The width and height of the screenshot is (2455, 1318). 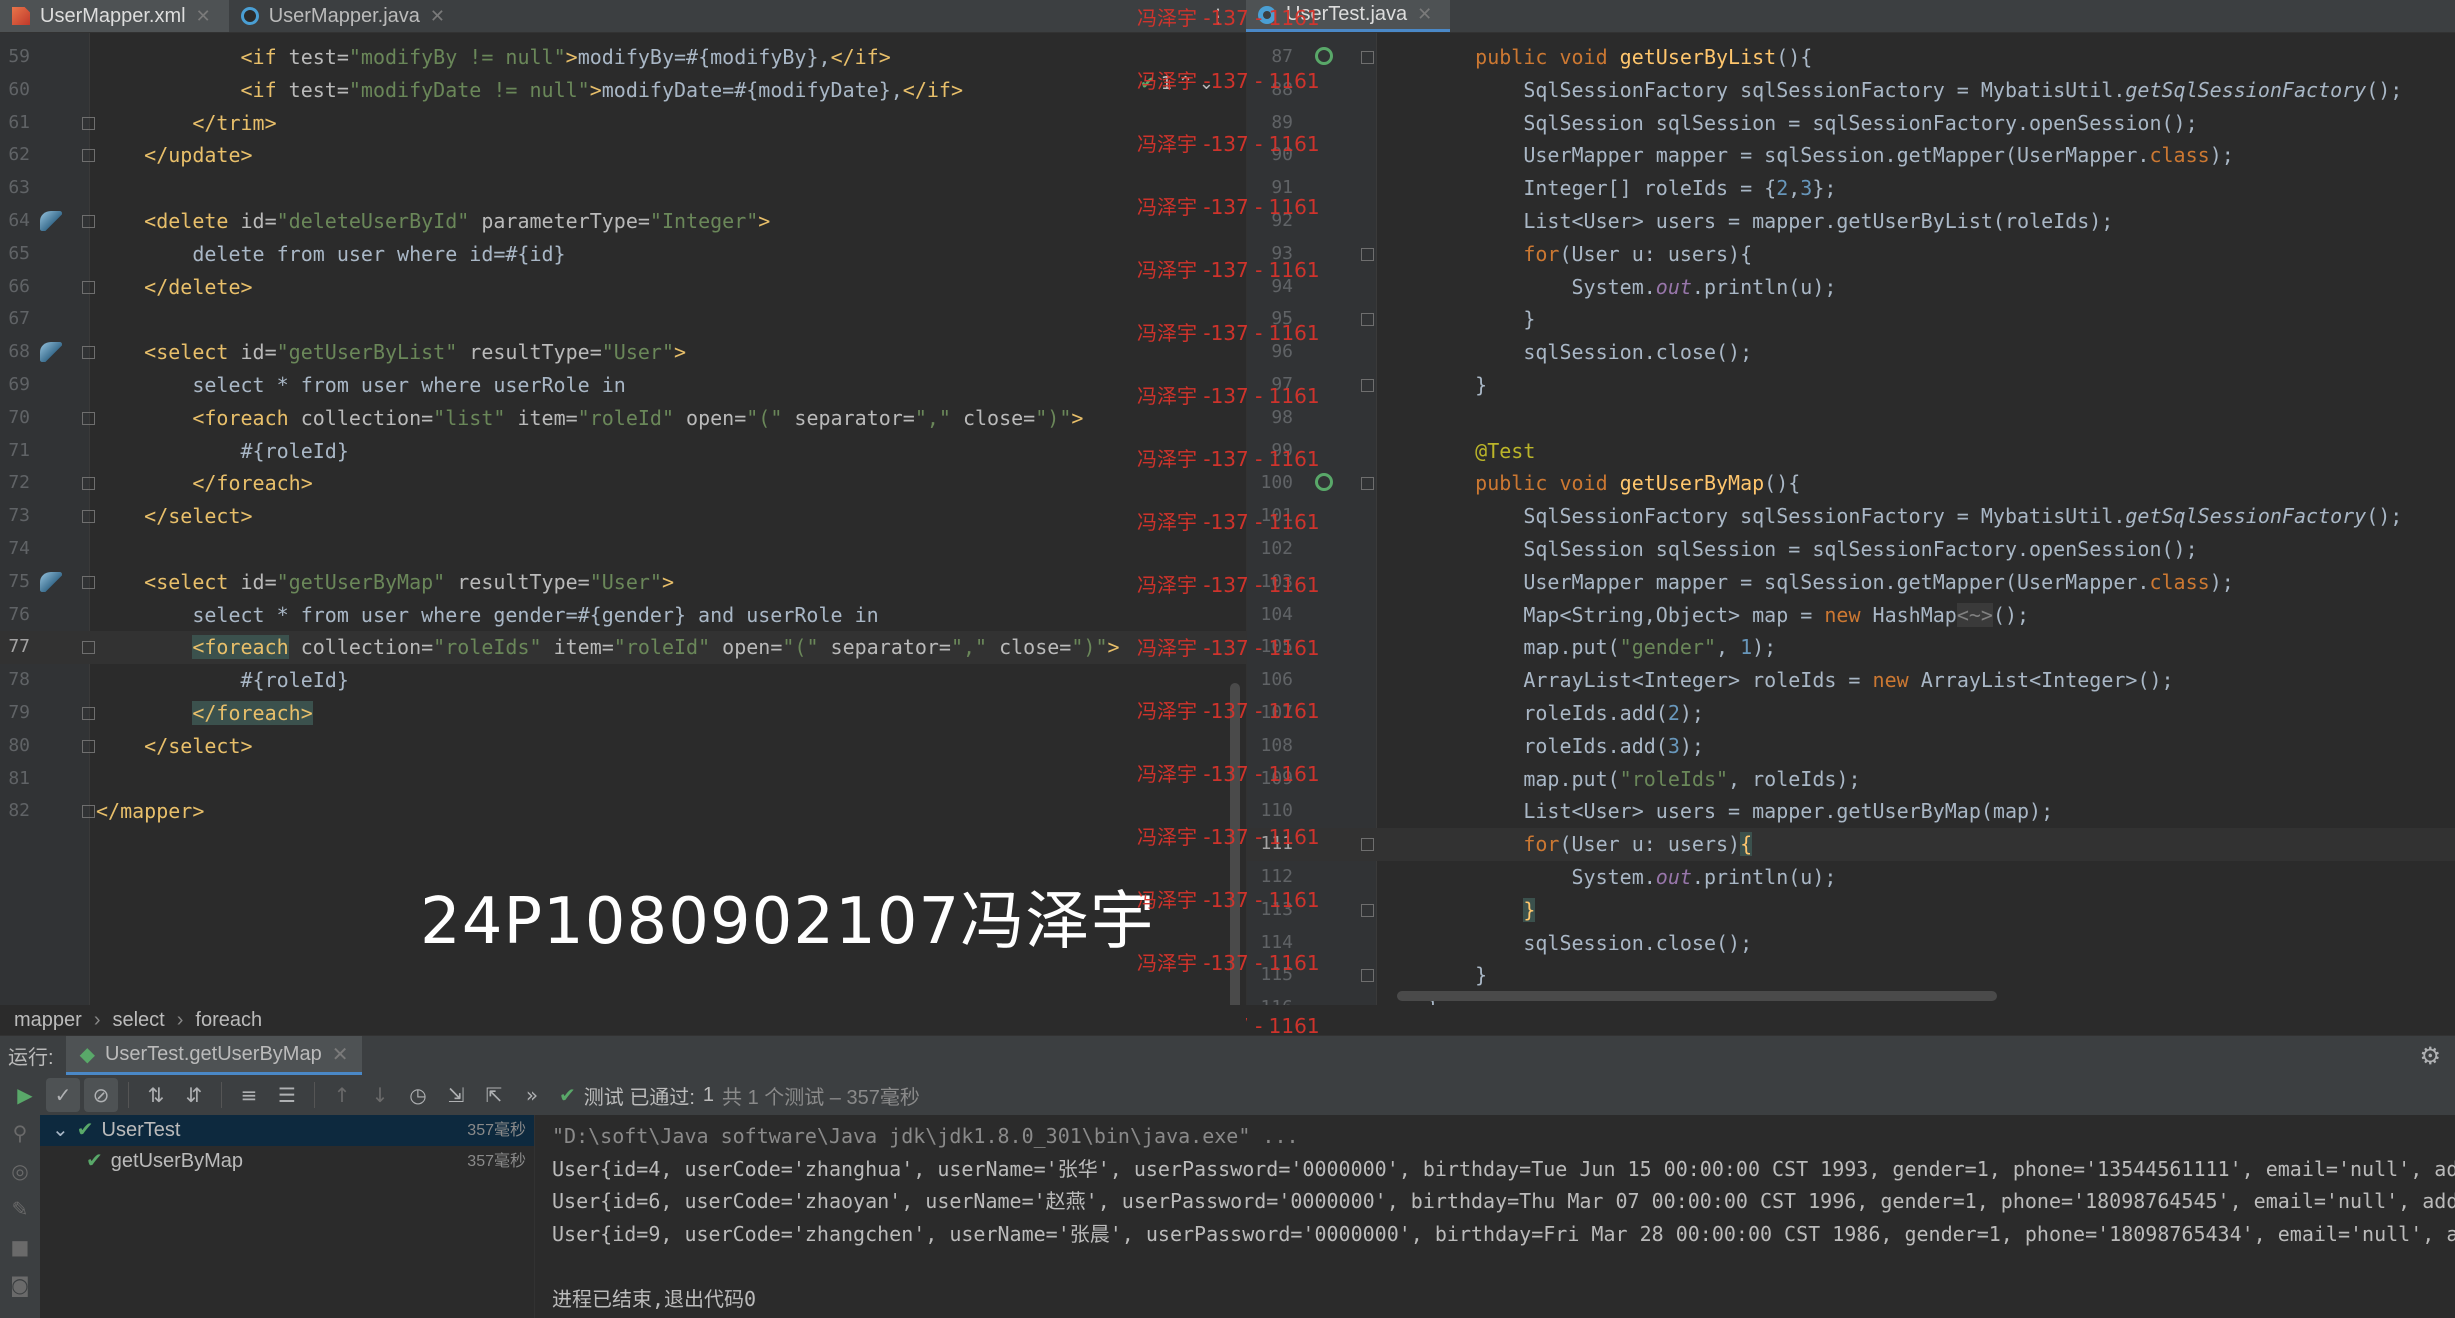 I want to click on code-line: 107 roleIds.add(2);, so click(x=1851, y=713).